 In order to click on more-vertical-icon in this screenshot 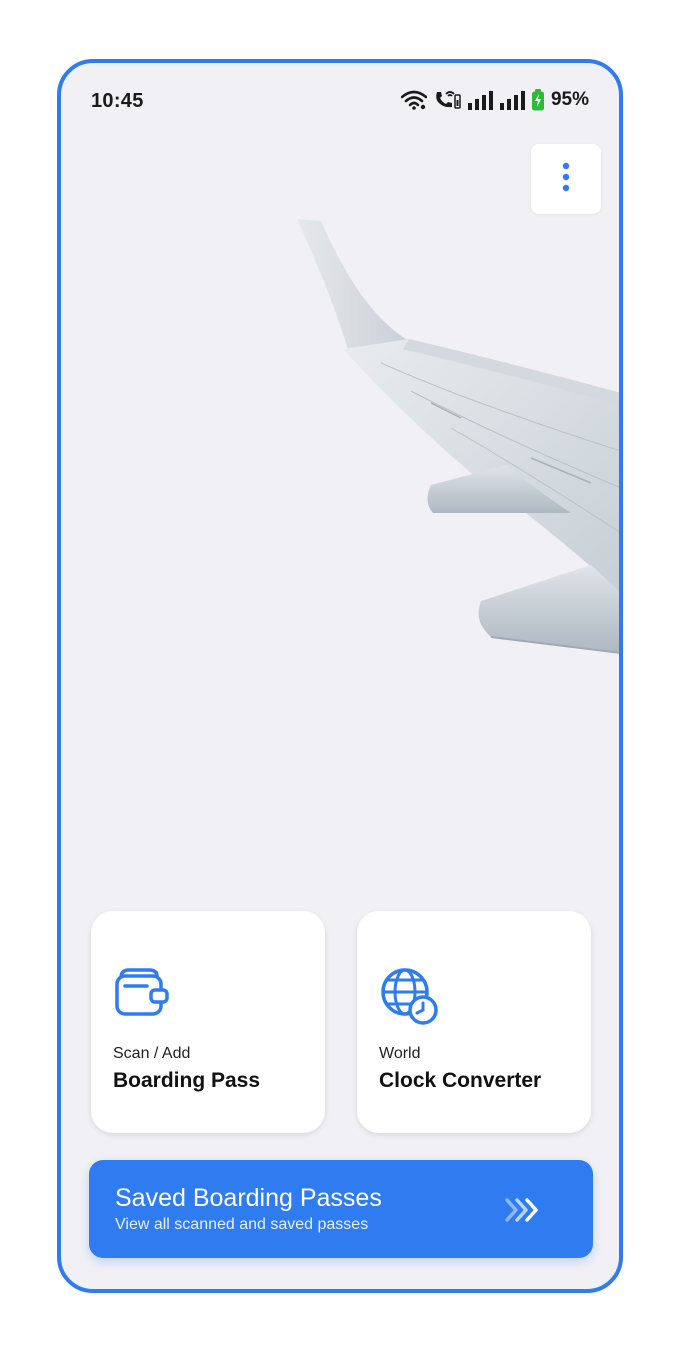, I will do `click(566, 179)`.